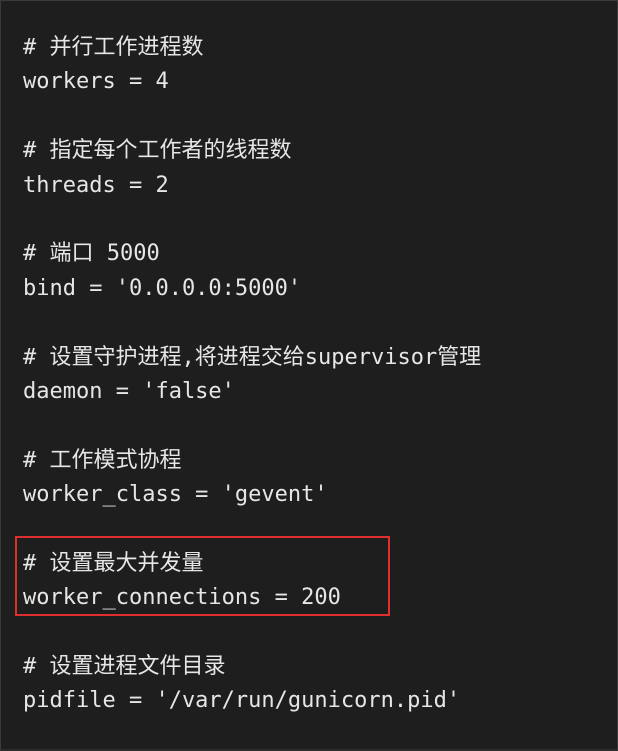 The width and height of the screenshot is (618, 751). What do you see at coordinates (96, 185) in the screenshot?
I see `code-line: threads = 2` at bounding box center [96, 185].